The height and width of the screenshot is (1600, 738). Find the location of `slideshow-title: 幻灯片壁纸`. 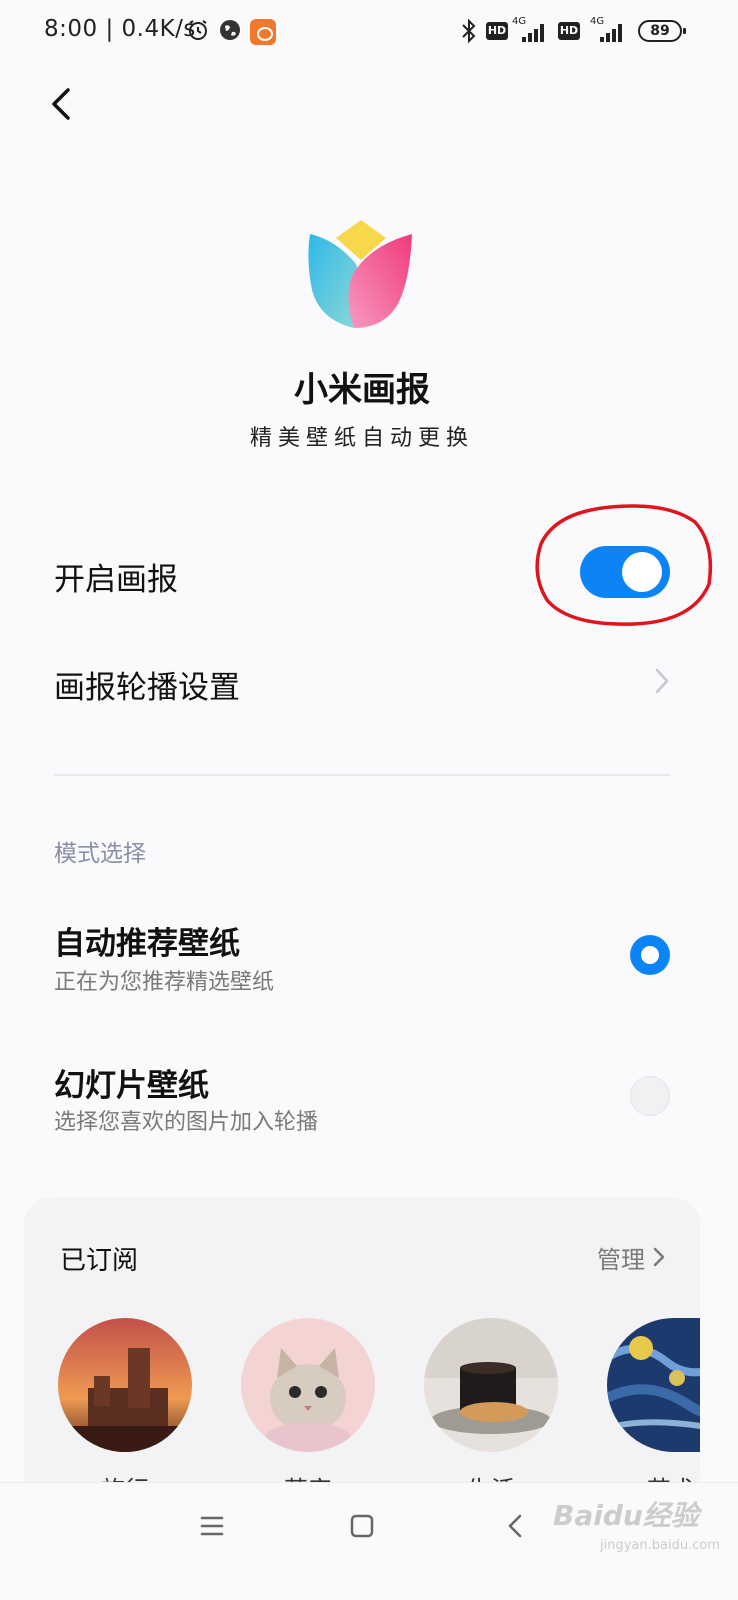

slideshow-title: 幻灯片壁纸 is located at coordinates (131, 1082).